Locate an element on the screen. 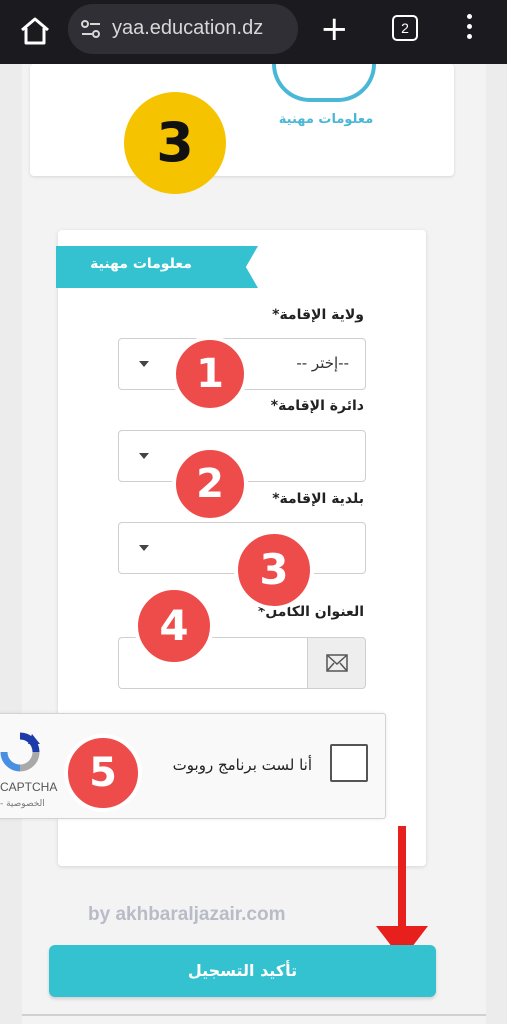 The width and height of the screenshot is (507, 1024). recaptcha-logo-icon is located at coordinates (20, 752).